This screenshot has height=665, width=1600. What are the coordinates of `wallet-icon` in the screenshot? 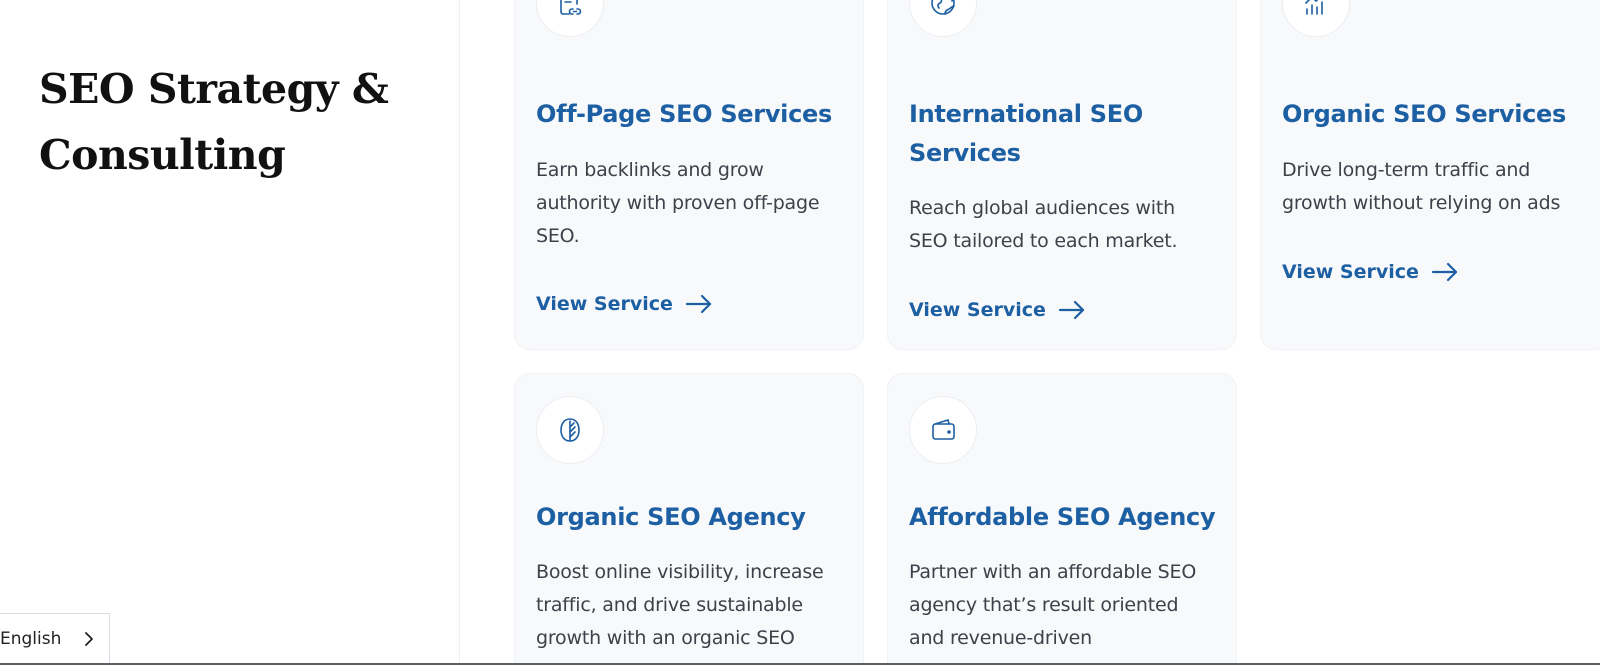 It's located at (943, 429).